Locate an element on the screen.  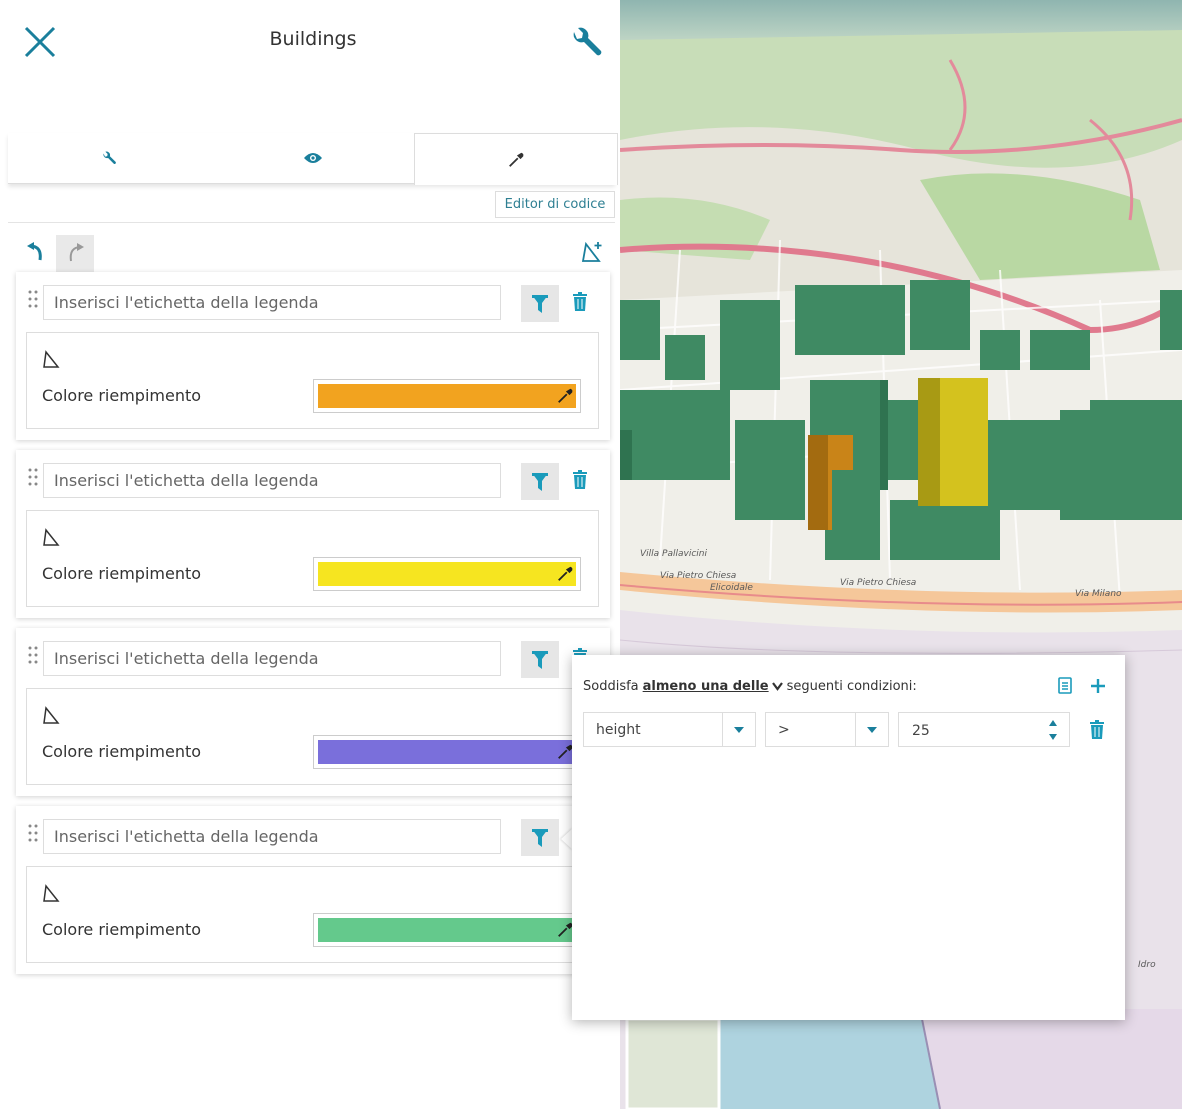
chevron-down-icon is located at coordinates (777, 686).